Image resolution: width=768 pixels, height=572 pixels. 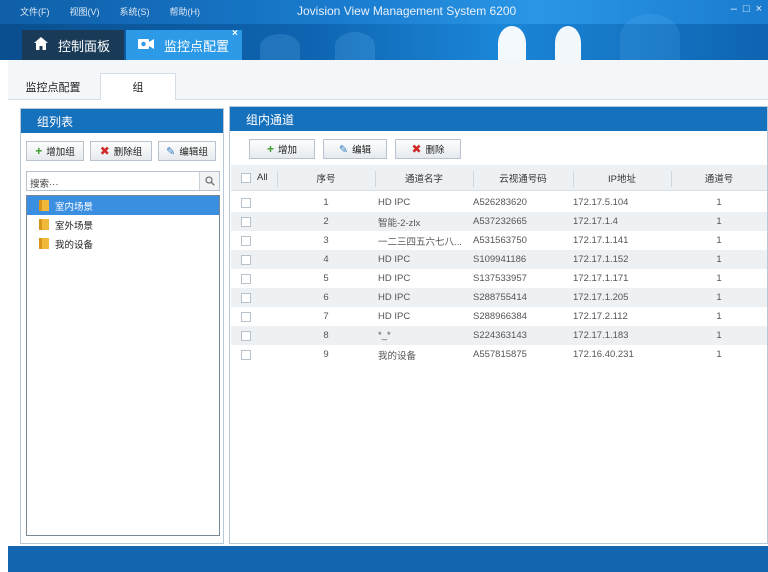 I want to click on select-all-checkbox, so click(x=246, y=177).